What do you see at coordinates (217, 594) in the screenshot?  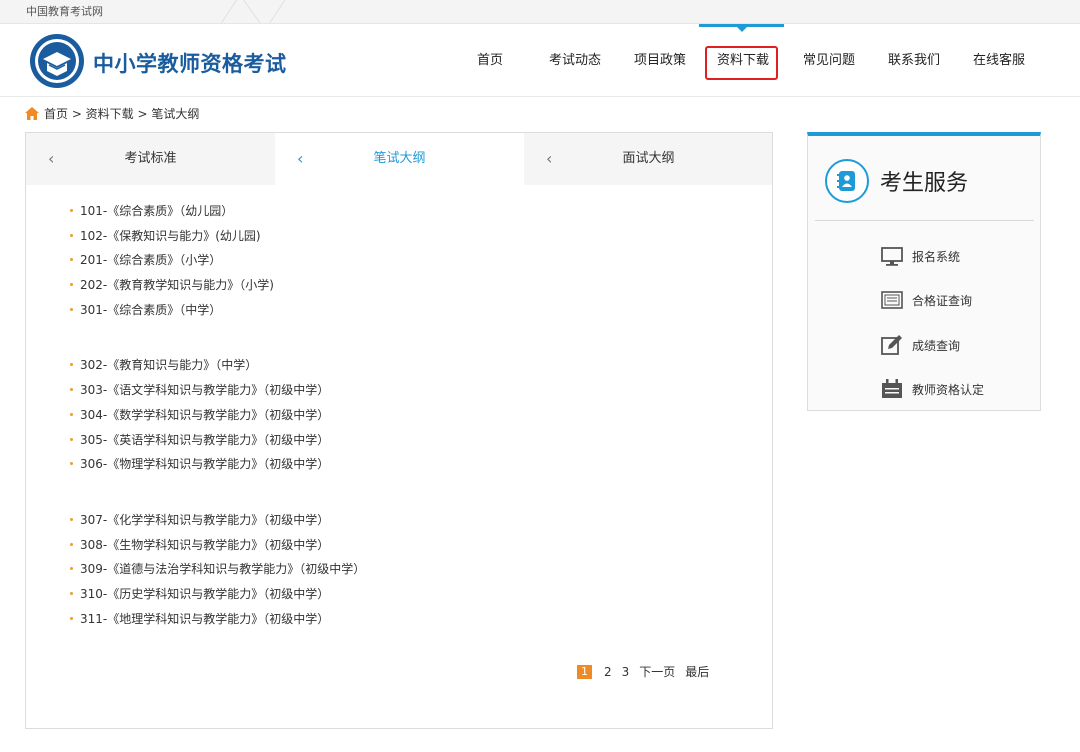 I see `list-item: 310-《历史学科知识与教学能力》（初级中学）` at bounding box center [217, 594].